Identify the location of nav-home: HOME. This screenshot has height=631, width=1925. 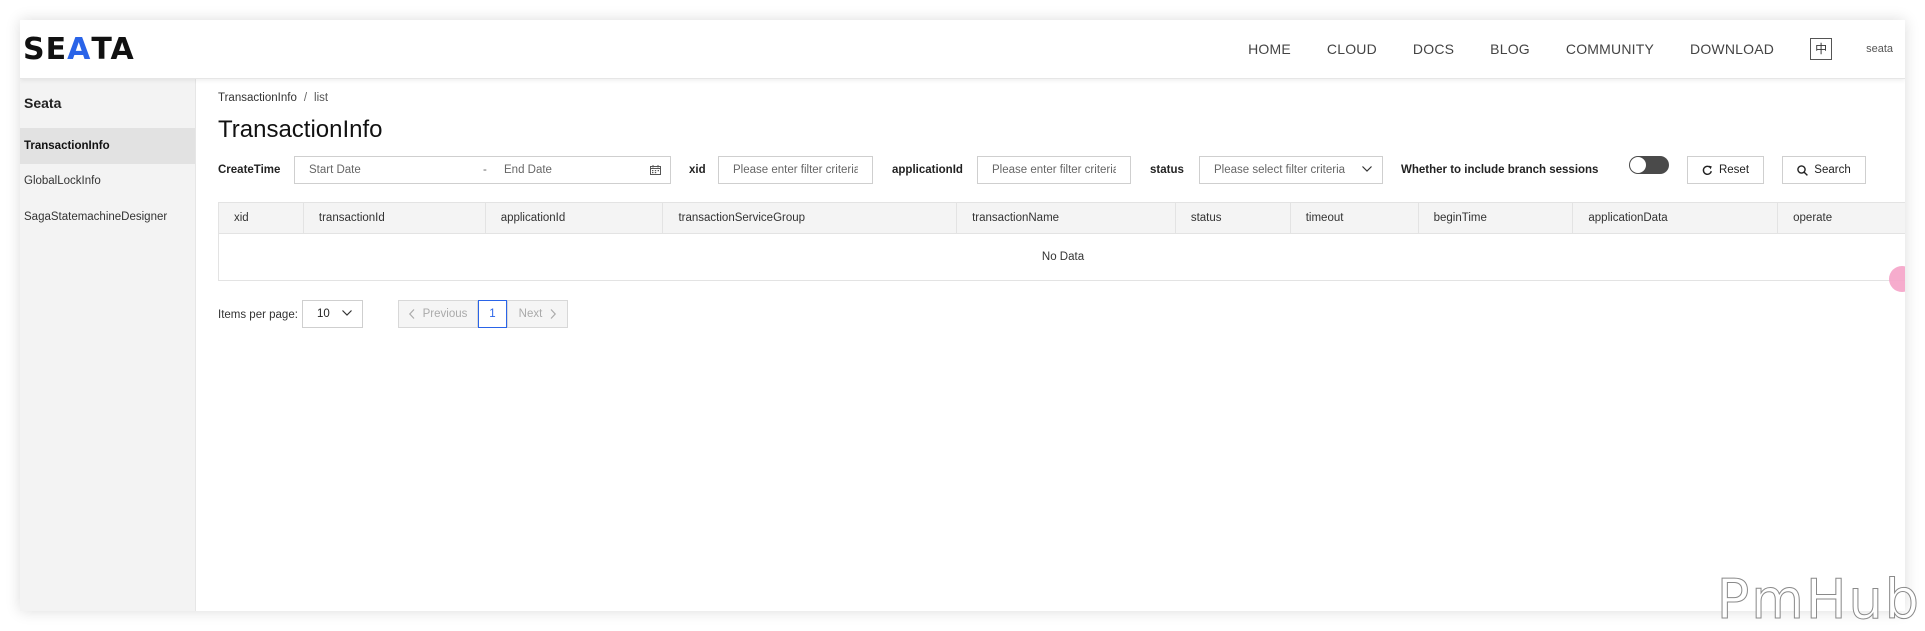
(1269, 49).